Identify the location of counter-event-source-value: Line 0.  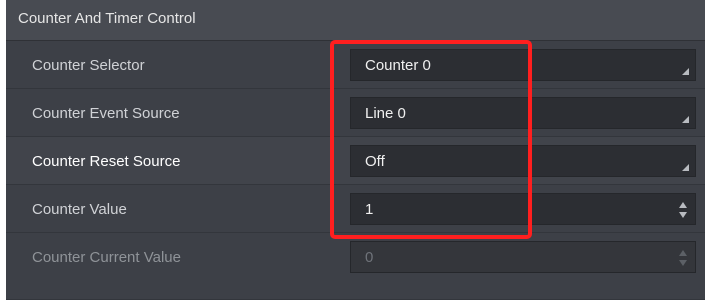
(385, 113).